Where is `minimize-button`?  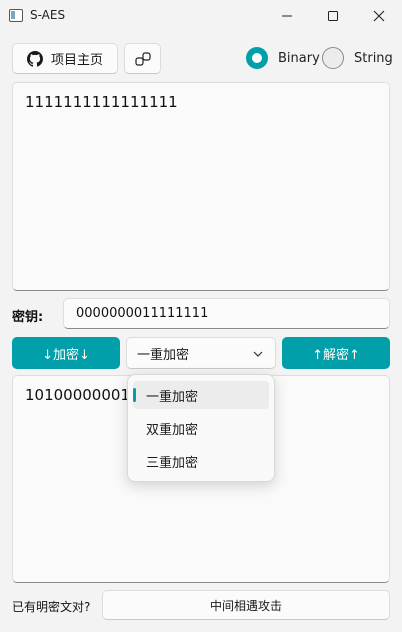
minimize-button is located at coordinates (287, 16).